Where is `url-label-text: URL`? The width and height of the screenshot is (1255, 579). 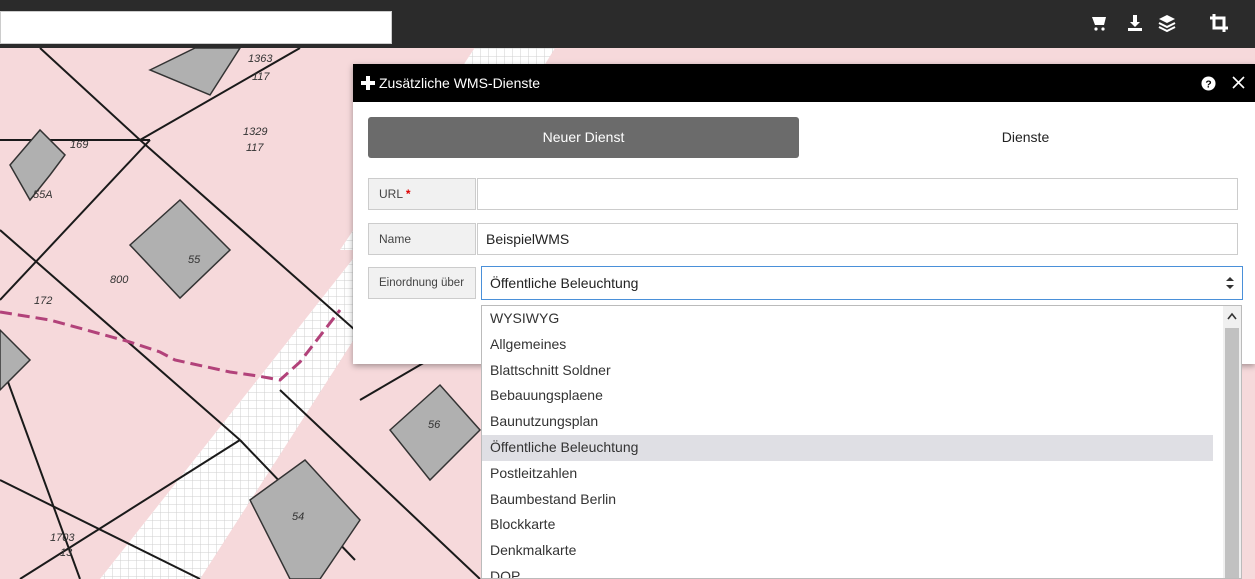 url-label-text: URL is located at coordinates (391, 194).